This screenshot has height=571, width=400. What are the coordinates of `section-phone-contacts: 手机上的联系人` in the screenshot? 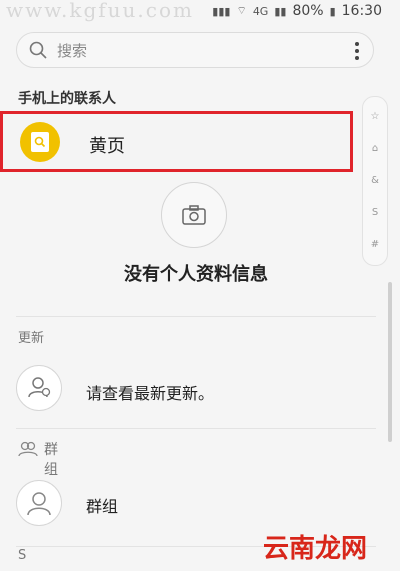 It's located at (67, 99).